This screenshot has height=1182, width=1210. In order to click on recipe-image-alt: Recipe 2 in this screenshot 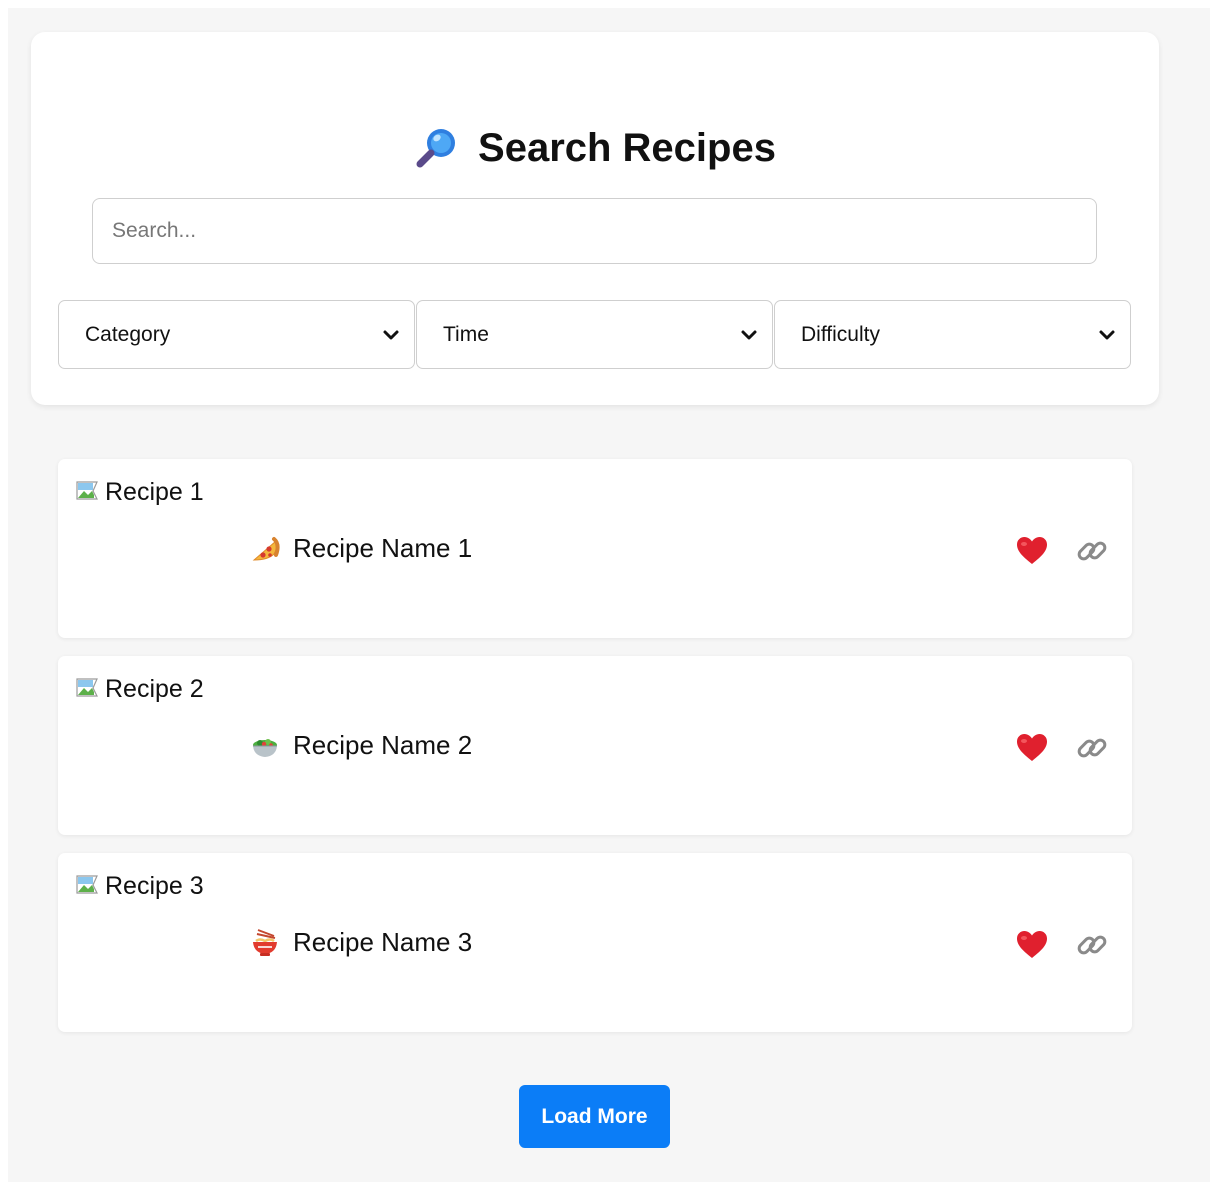, I will do `click(154, 689)`.